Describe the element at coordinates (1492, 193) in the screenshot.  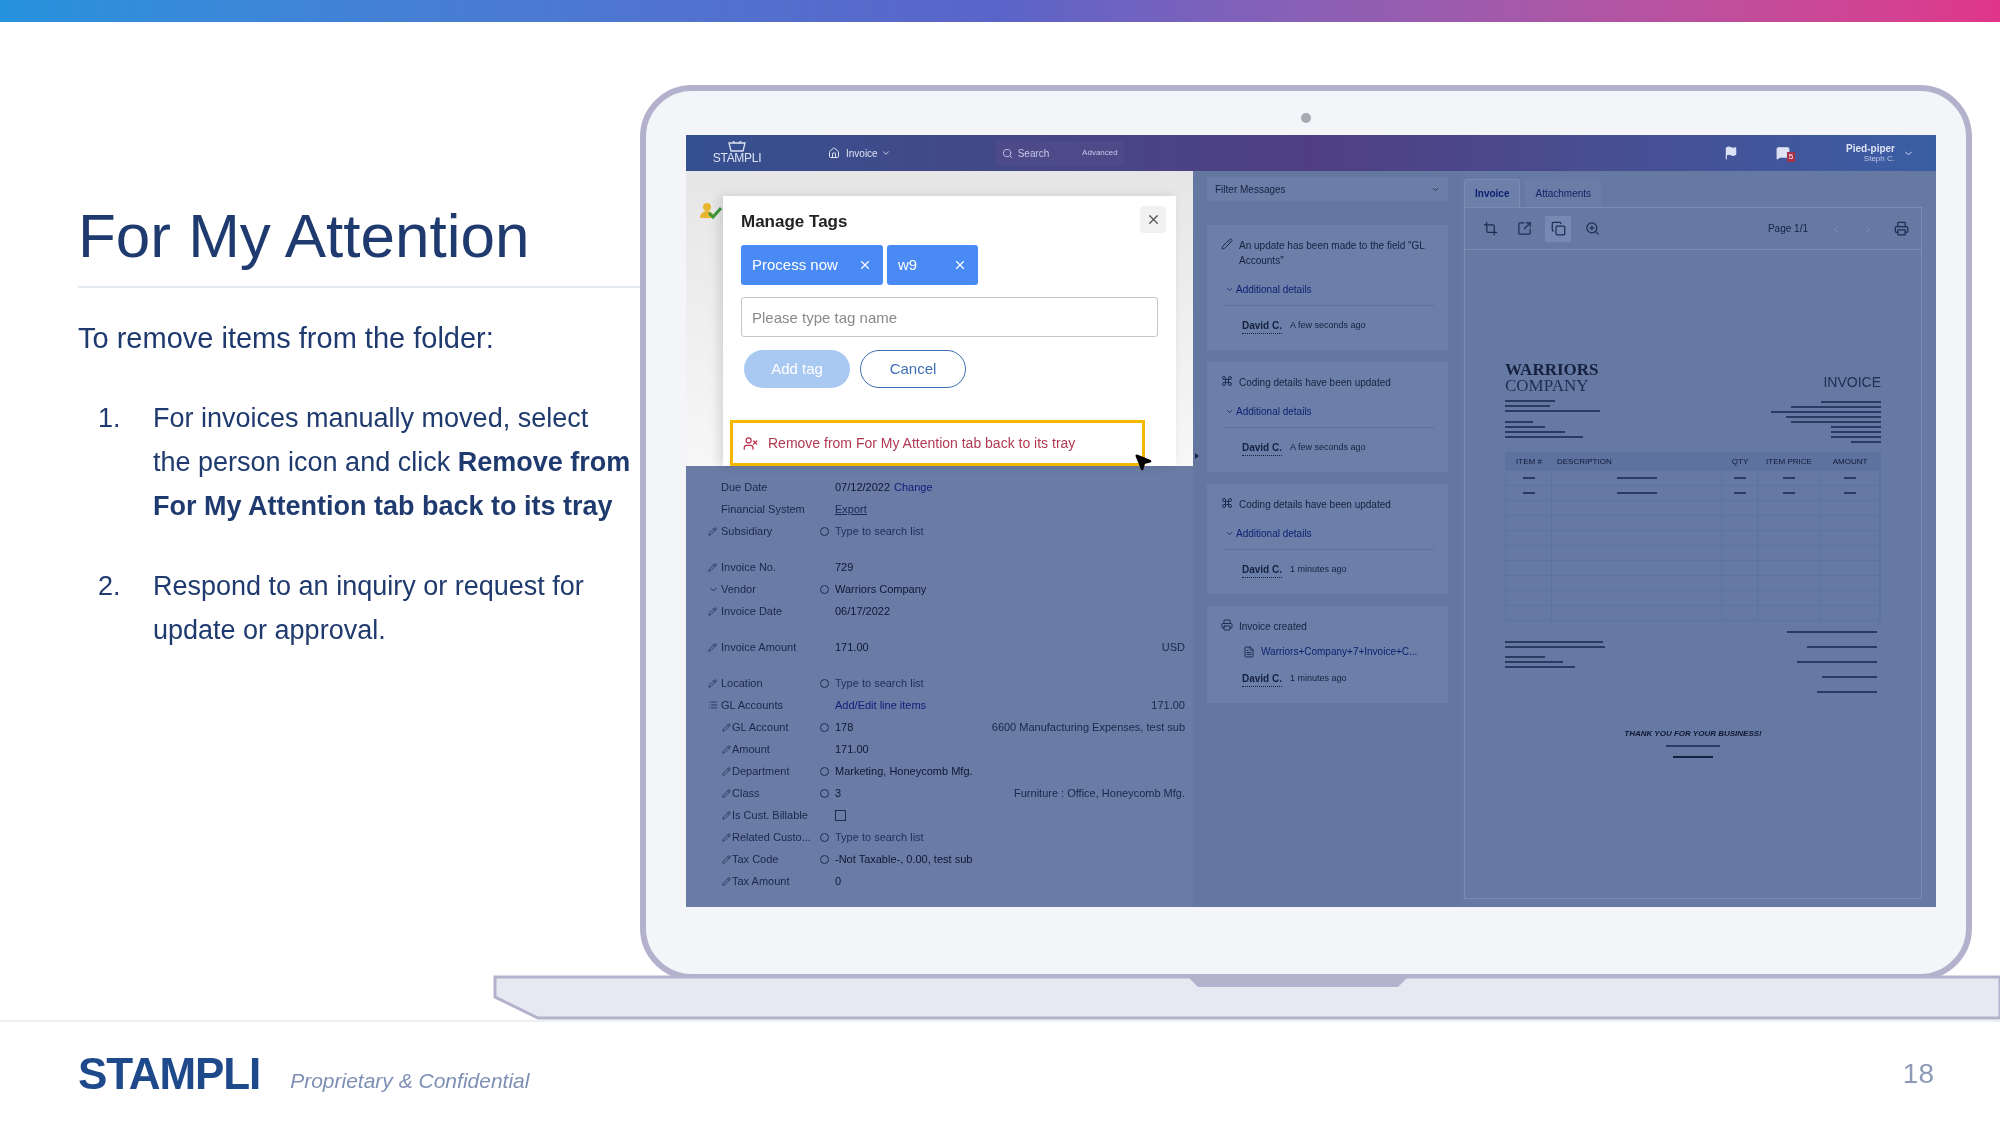
I see `viewer-tab: Invoice` at that location.